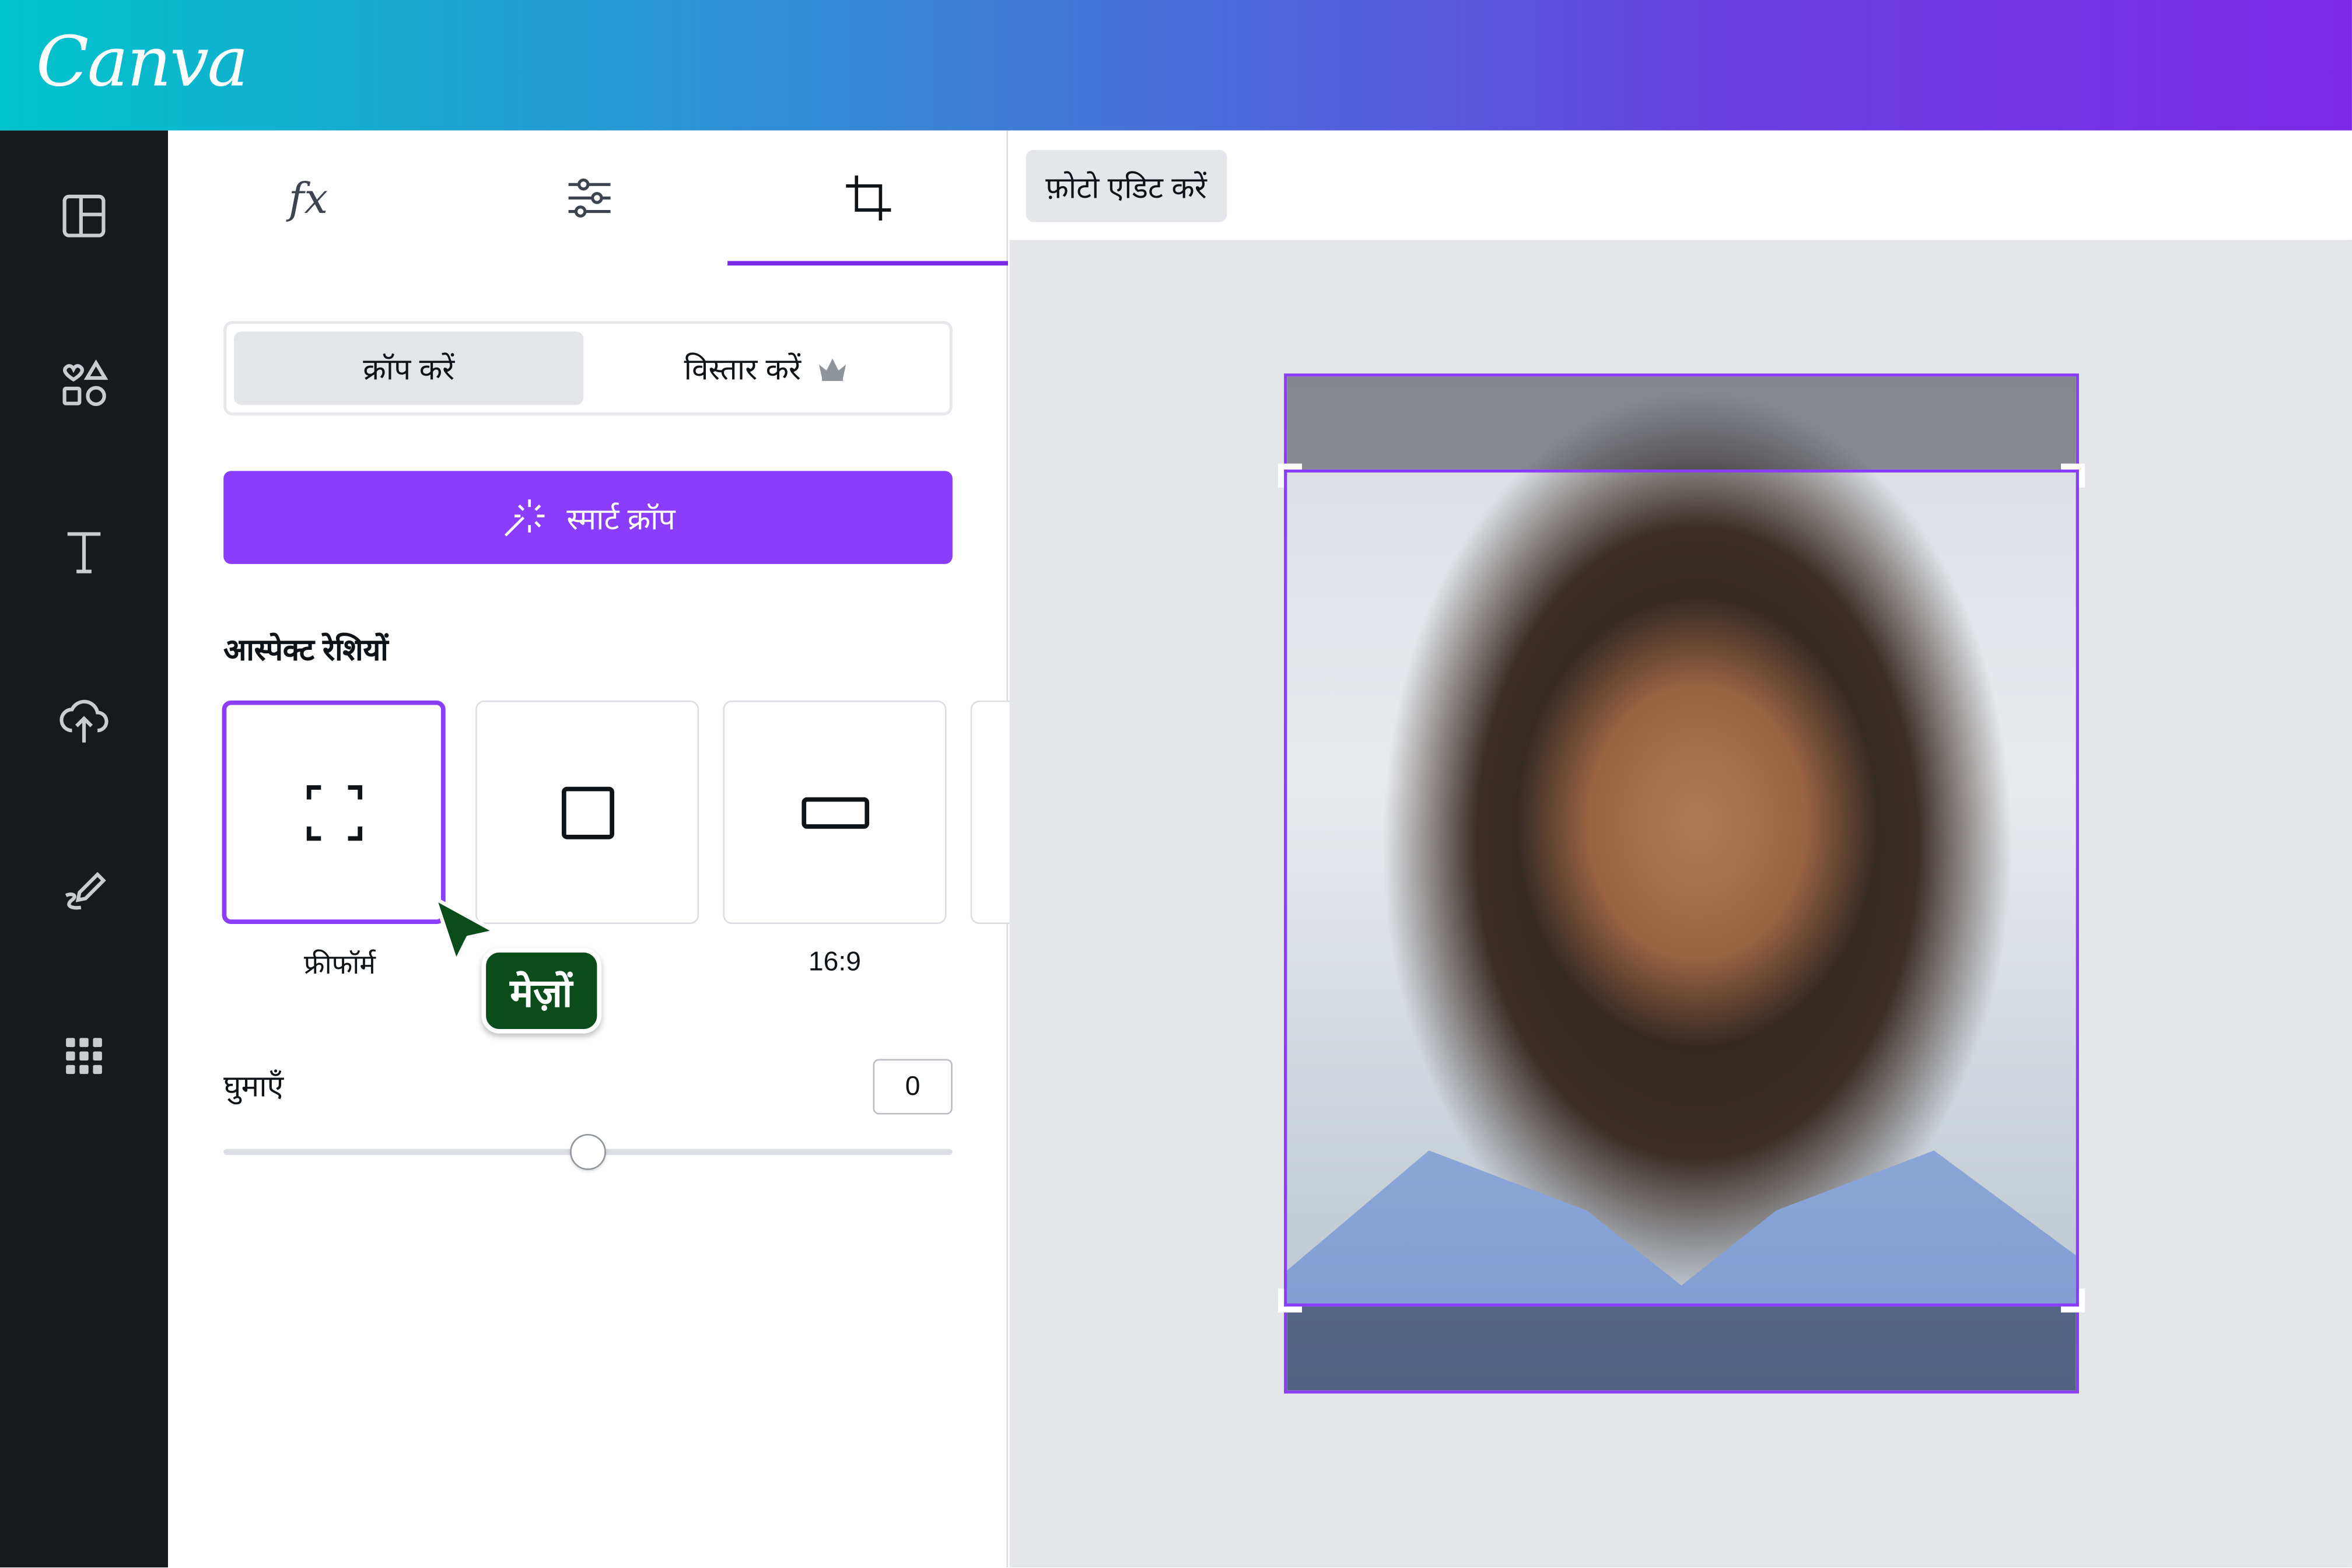 This screenshot has height=1568, width=2352. I want to click on magic-wand-icon, so click(524, 518).